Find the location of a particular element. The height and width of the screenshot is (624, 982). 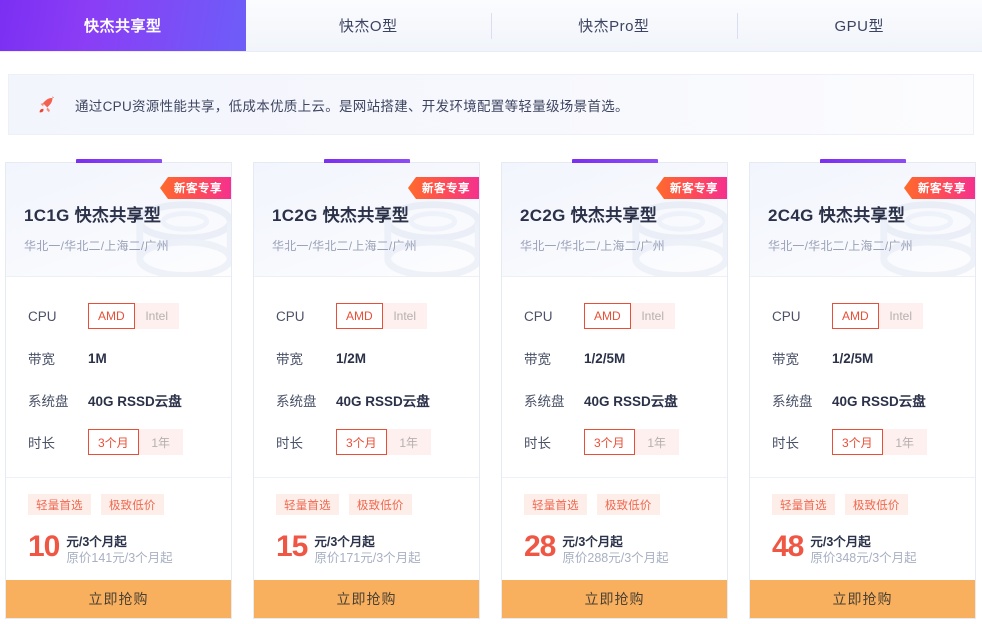

card-price-block: 轻量首选 极致低价 10 元/3个月起 原价141元/3个月起 is located at coordinates (118, 529).